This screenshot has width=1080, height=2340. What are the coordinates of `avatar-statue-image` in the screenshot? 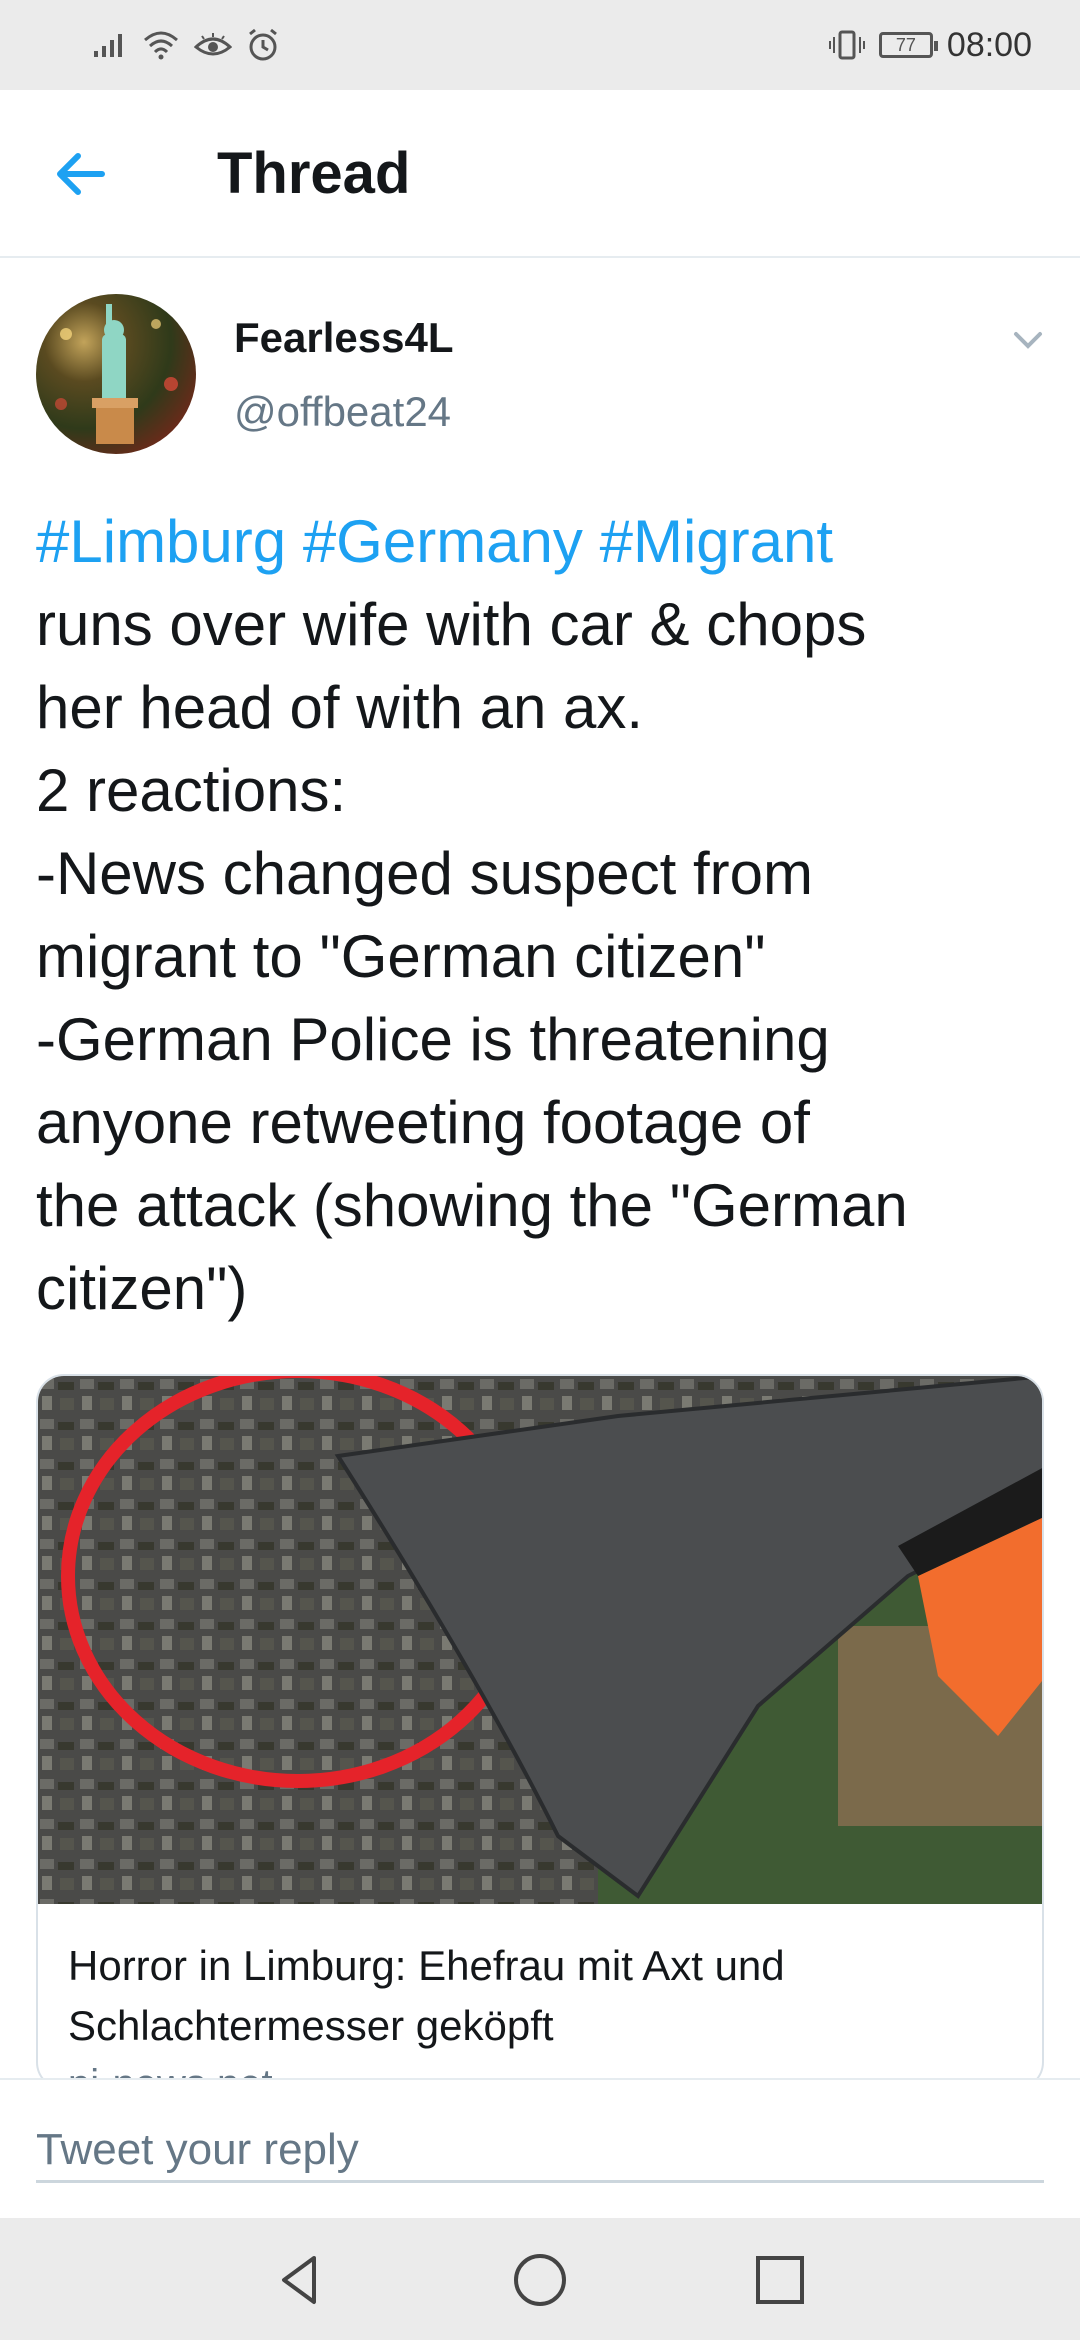 It's located at (116, 374).